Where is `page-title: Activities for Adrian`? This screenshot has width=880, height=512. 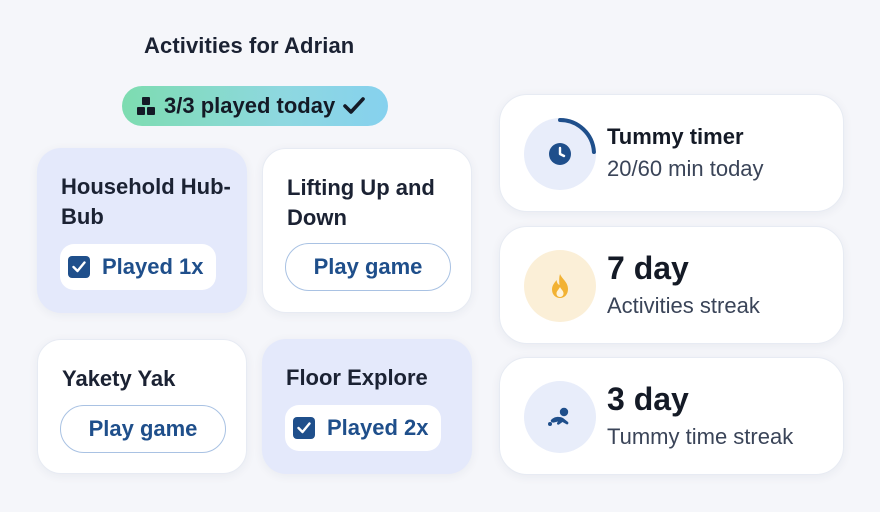 page-title: Activities for Adrian is located at coordinates (249, 45).